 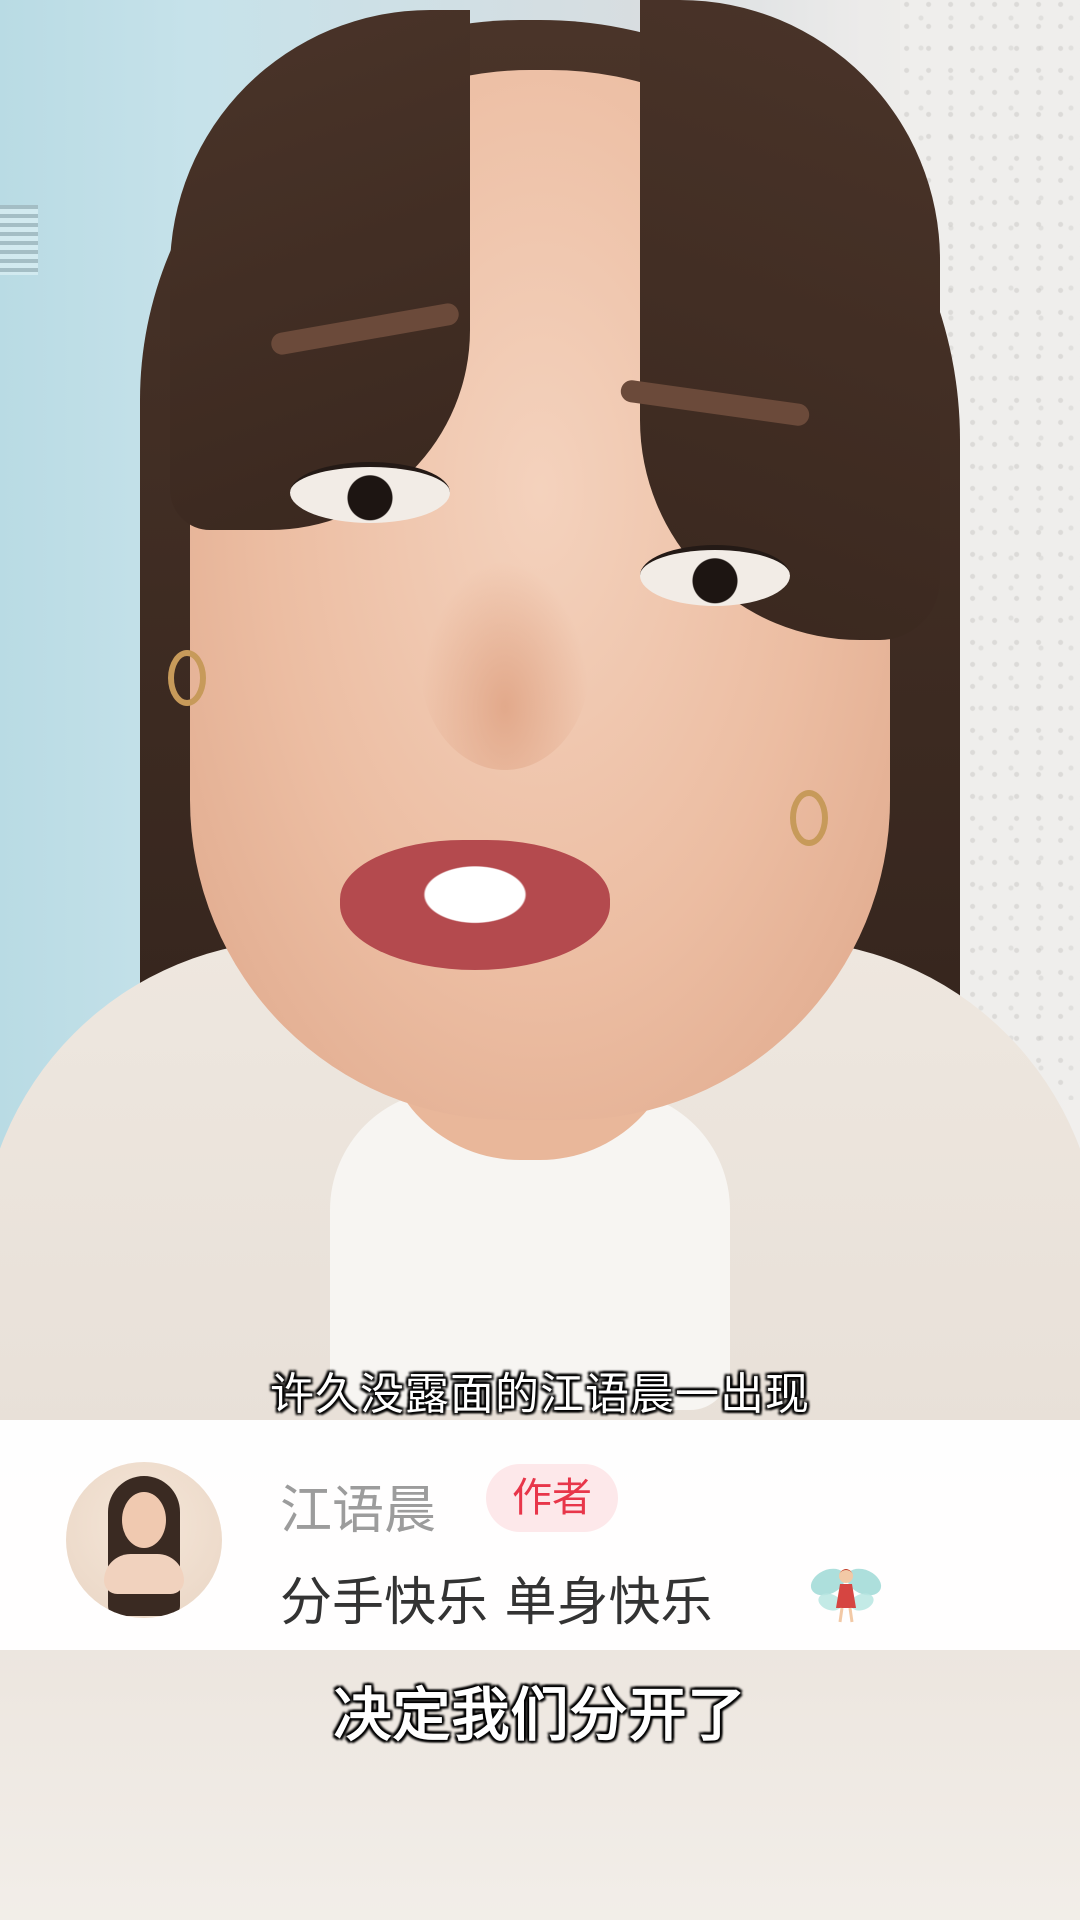 I want to click on comment-text: 分手快乐 单身快乐, so click(x=496, y=1603).